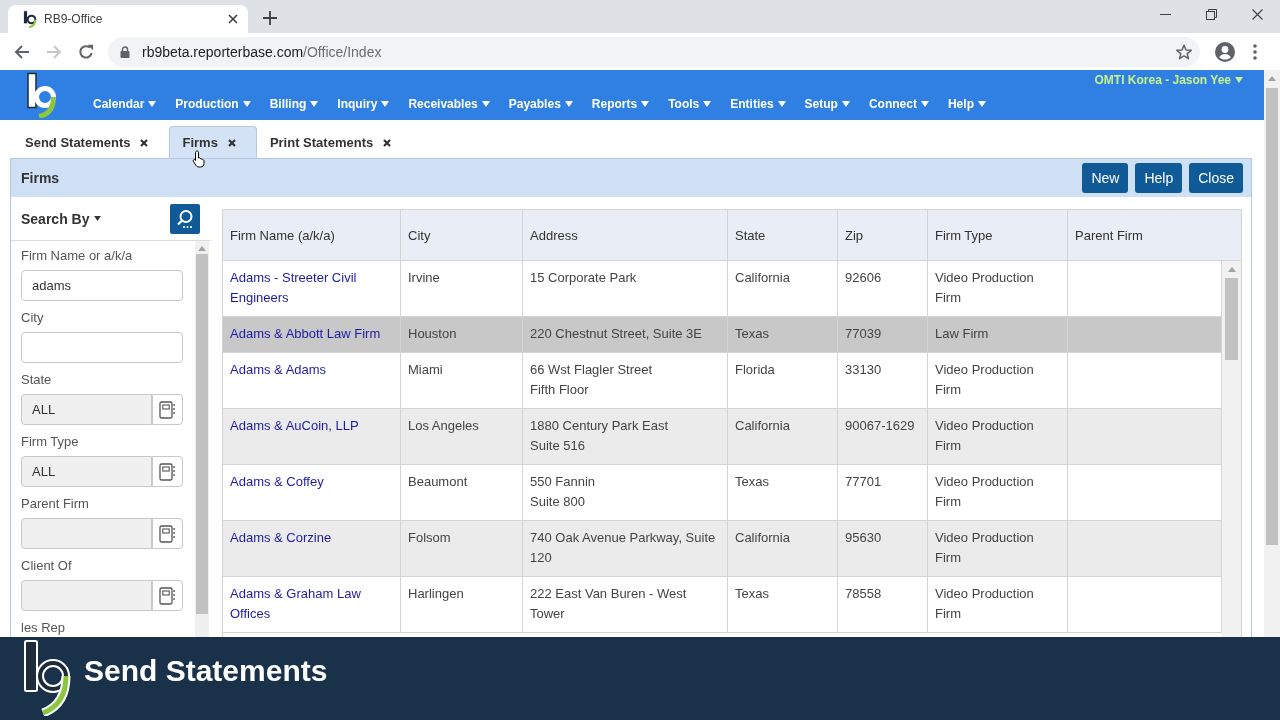  What do you see at coordinates (213, 104) in the screenshot?
I see `menu-item: Production` at bounding box center [213, 104].